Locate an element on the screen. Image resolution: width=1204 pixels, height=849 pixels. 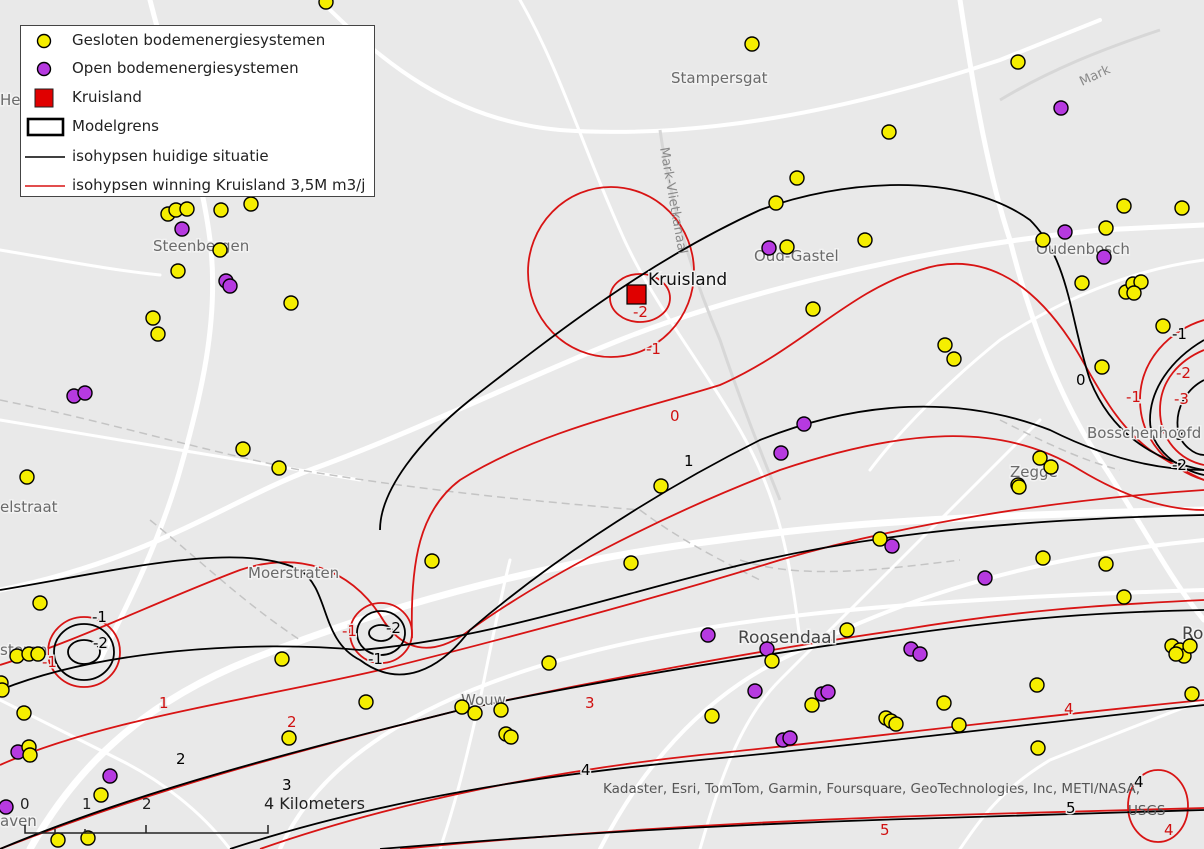
legend-item-modelgrens: Modelgrens is located at coordinates (197, 127).